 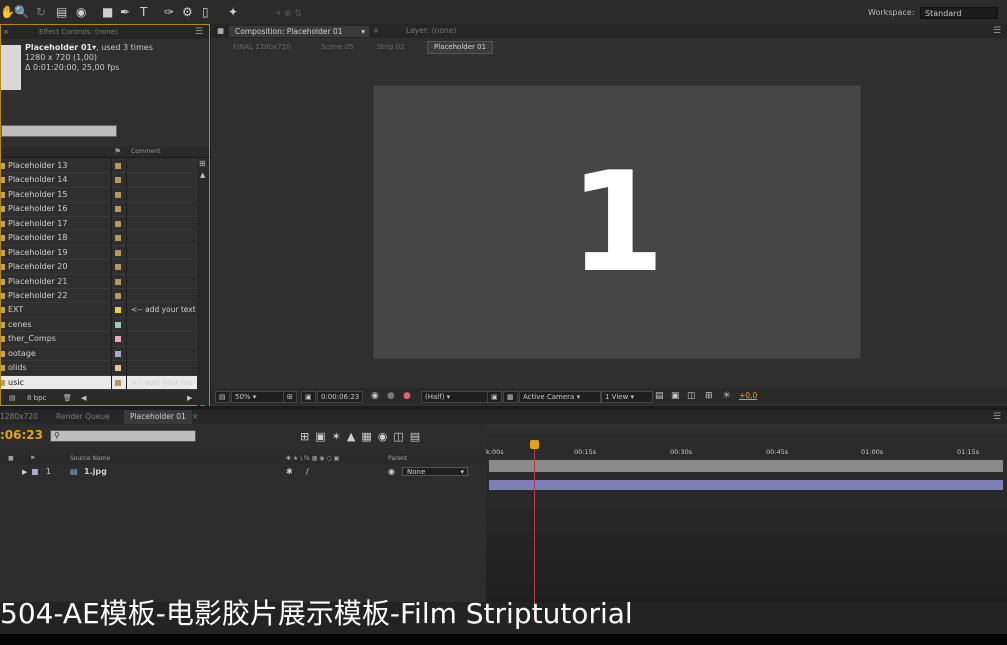 I want to click on project-item-row: EXT <-- add your text, so click(x=99, y=310).